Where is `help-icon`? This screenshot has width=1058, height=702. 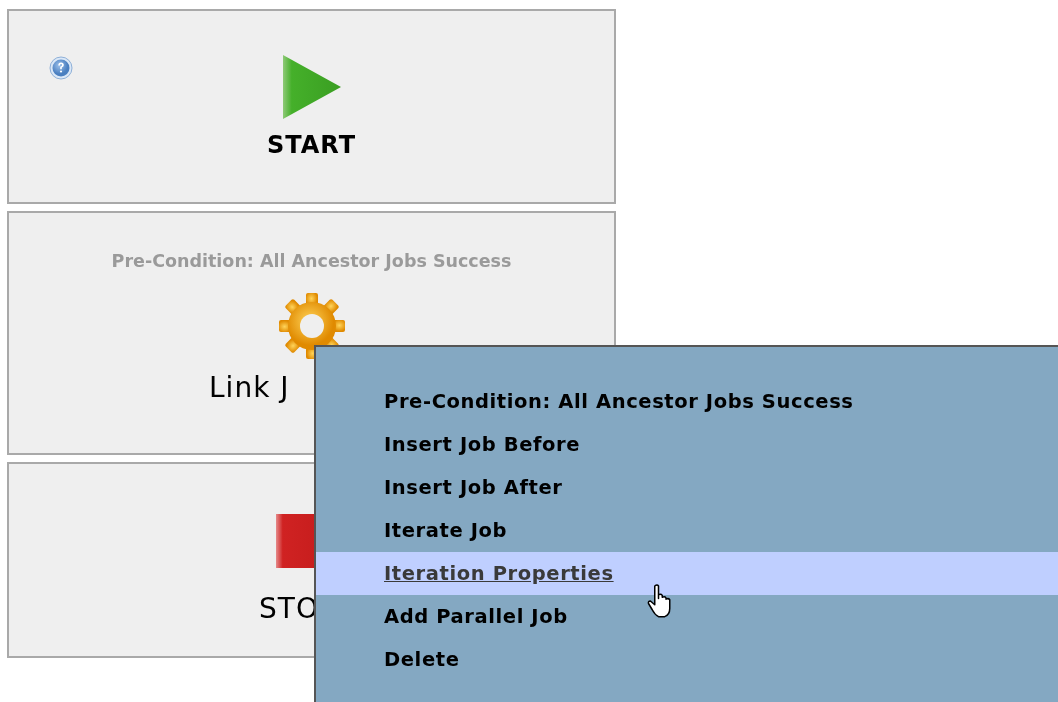 help-icon is located at coordinates (61, 68).